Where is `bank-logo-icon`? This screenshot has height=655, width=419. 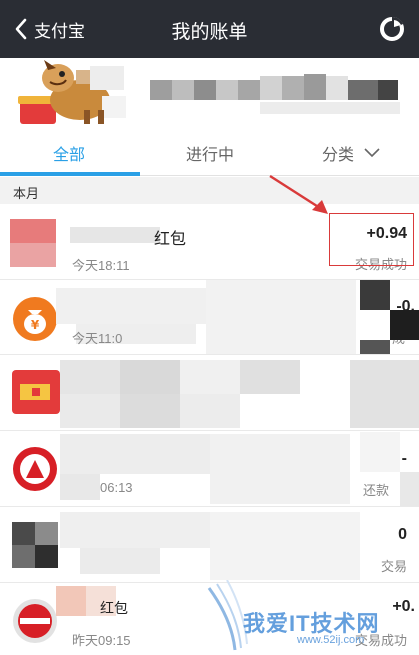
bank-logo-icon is located at coordinates (35, 469).